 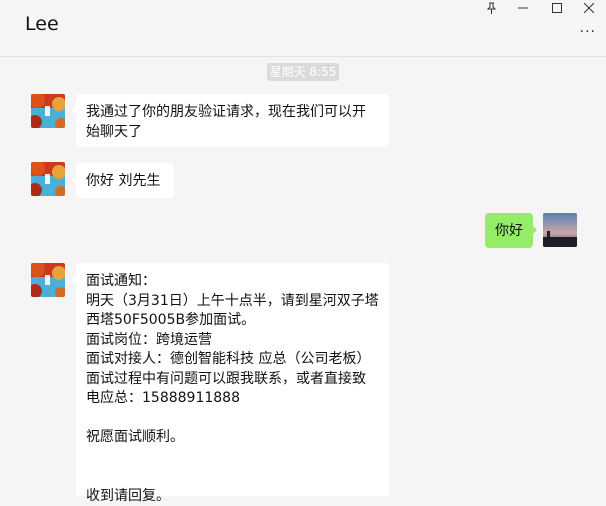 I want to click on message-bubble: 我通过了你的朋友验证请求，现在我们可以开始聊天了, so click(x=230, y=120).